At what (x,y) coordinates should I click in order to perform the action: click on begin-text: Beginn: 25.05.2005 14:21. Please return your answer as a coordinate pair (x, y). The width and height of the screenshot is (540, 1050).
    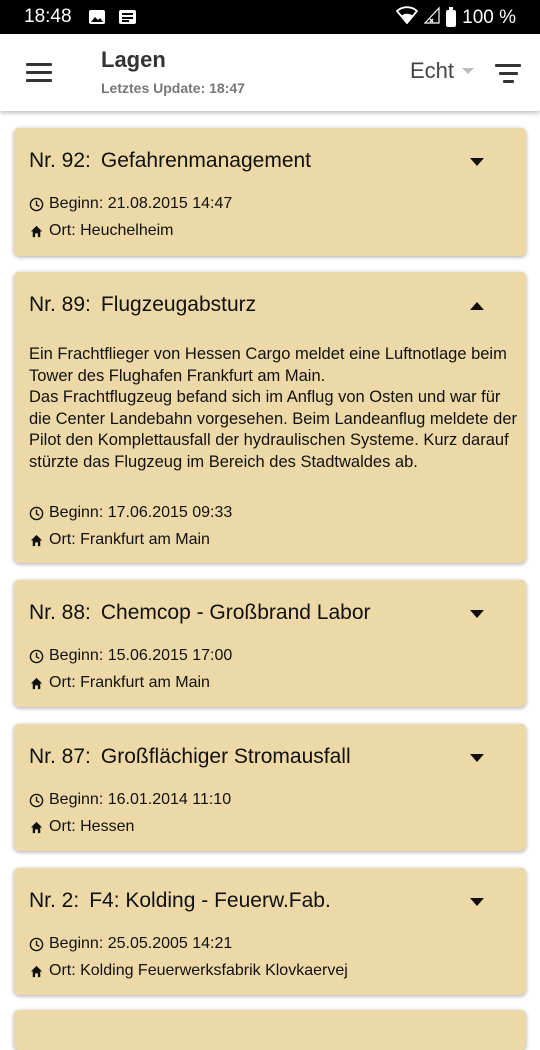
    Looking at the image, I should click on (141, 943).